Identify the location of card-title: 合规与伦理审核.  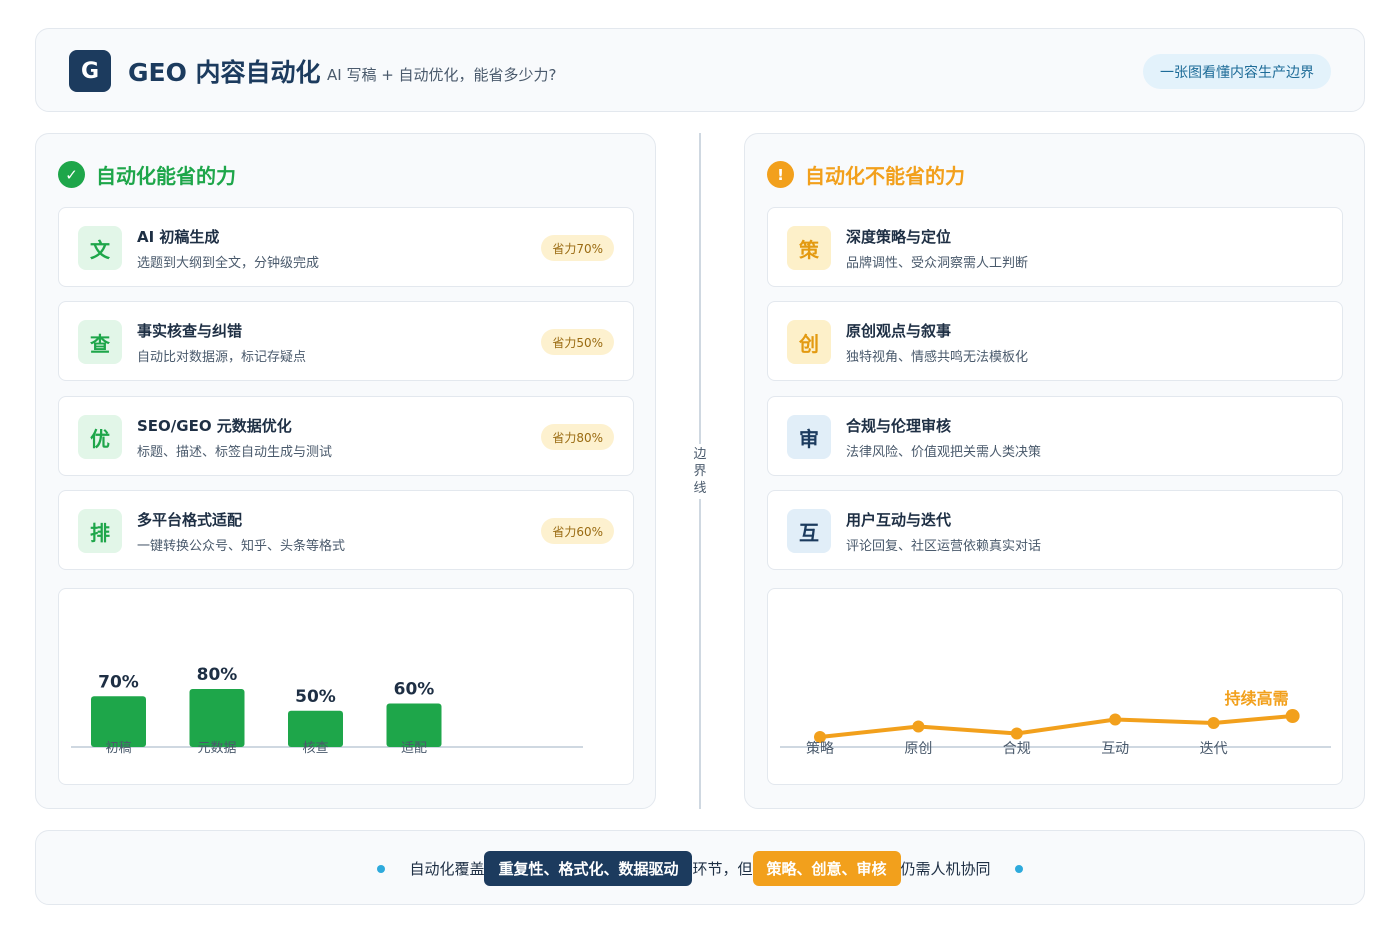
(899, 426).